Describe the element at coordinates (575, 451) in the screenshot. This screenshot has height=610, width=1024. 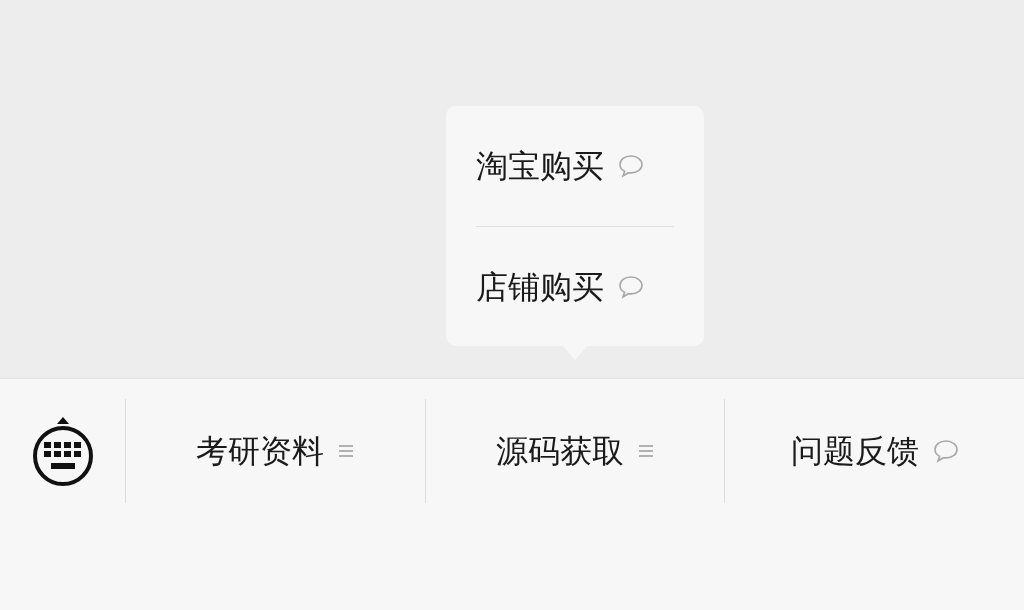
I see `menu-button: 源码获取` at that location.